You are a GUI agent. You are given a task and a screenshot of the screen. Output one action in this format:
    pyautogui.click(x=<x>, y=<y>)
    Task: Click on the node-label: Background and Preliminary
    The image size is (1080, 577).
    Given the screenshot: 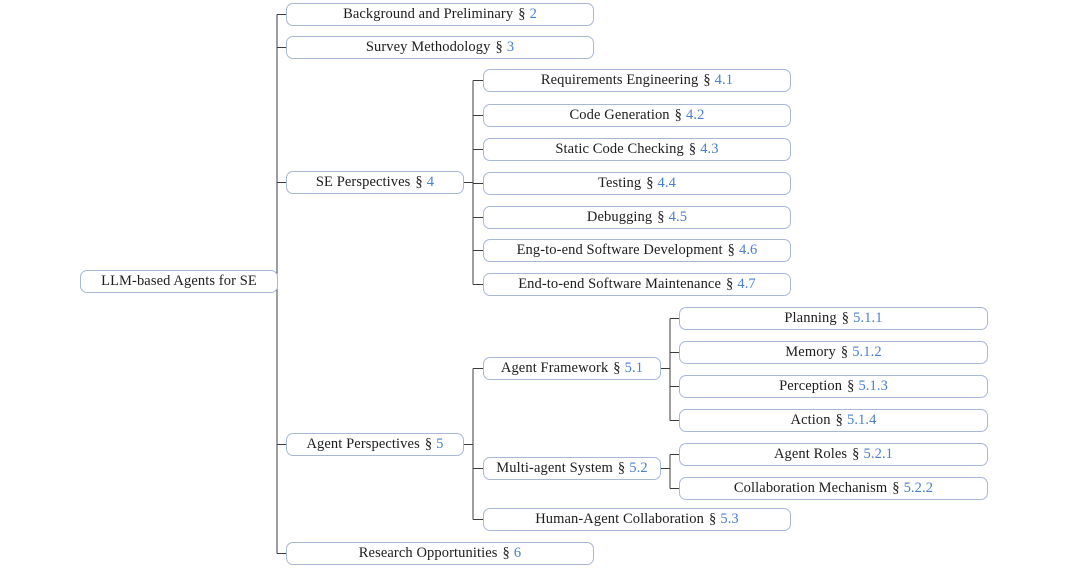 What is the action you would take?
    pyautogui.click(x=428, y=14)
    